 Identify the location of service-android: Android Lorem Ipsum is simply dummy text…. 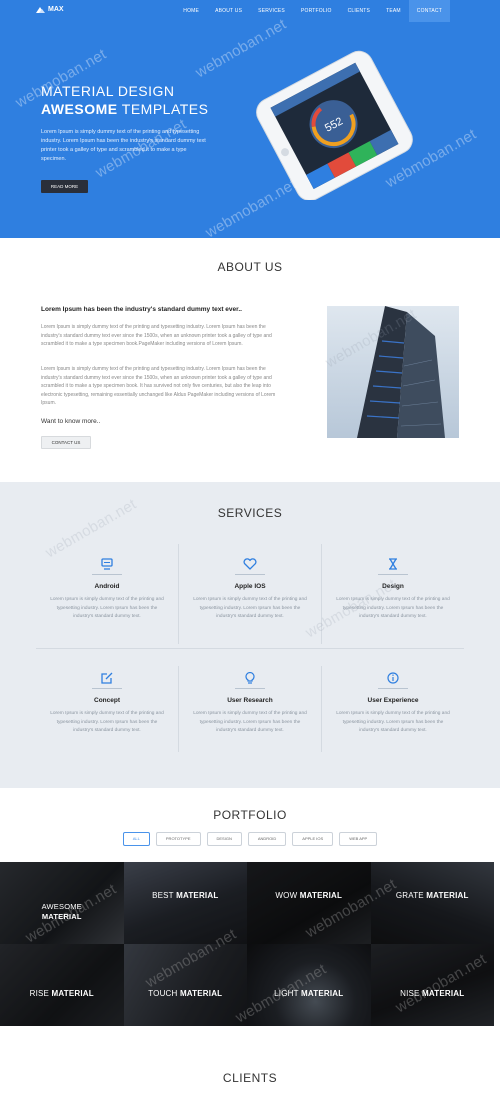
(107, 590).